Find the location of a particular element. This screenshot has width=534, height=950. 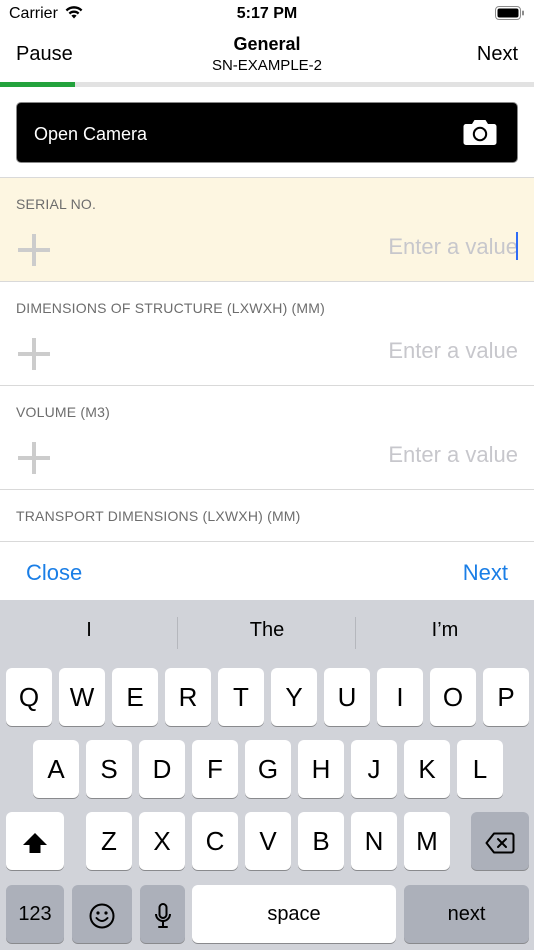

key-s: S is located at coordinates (109, 769).